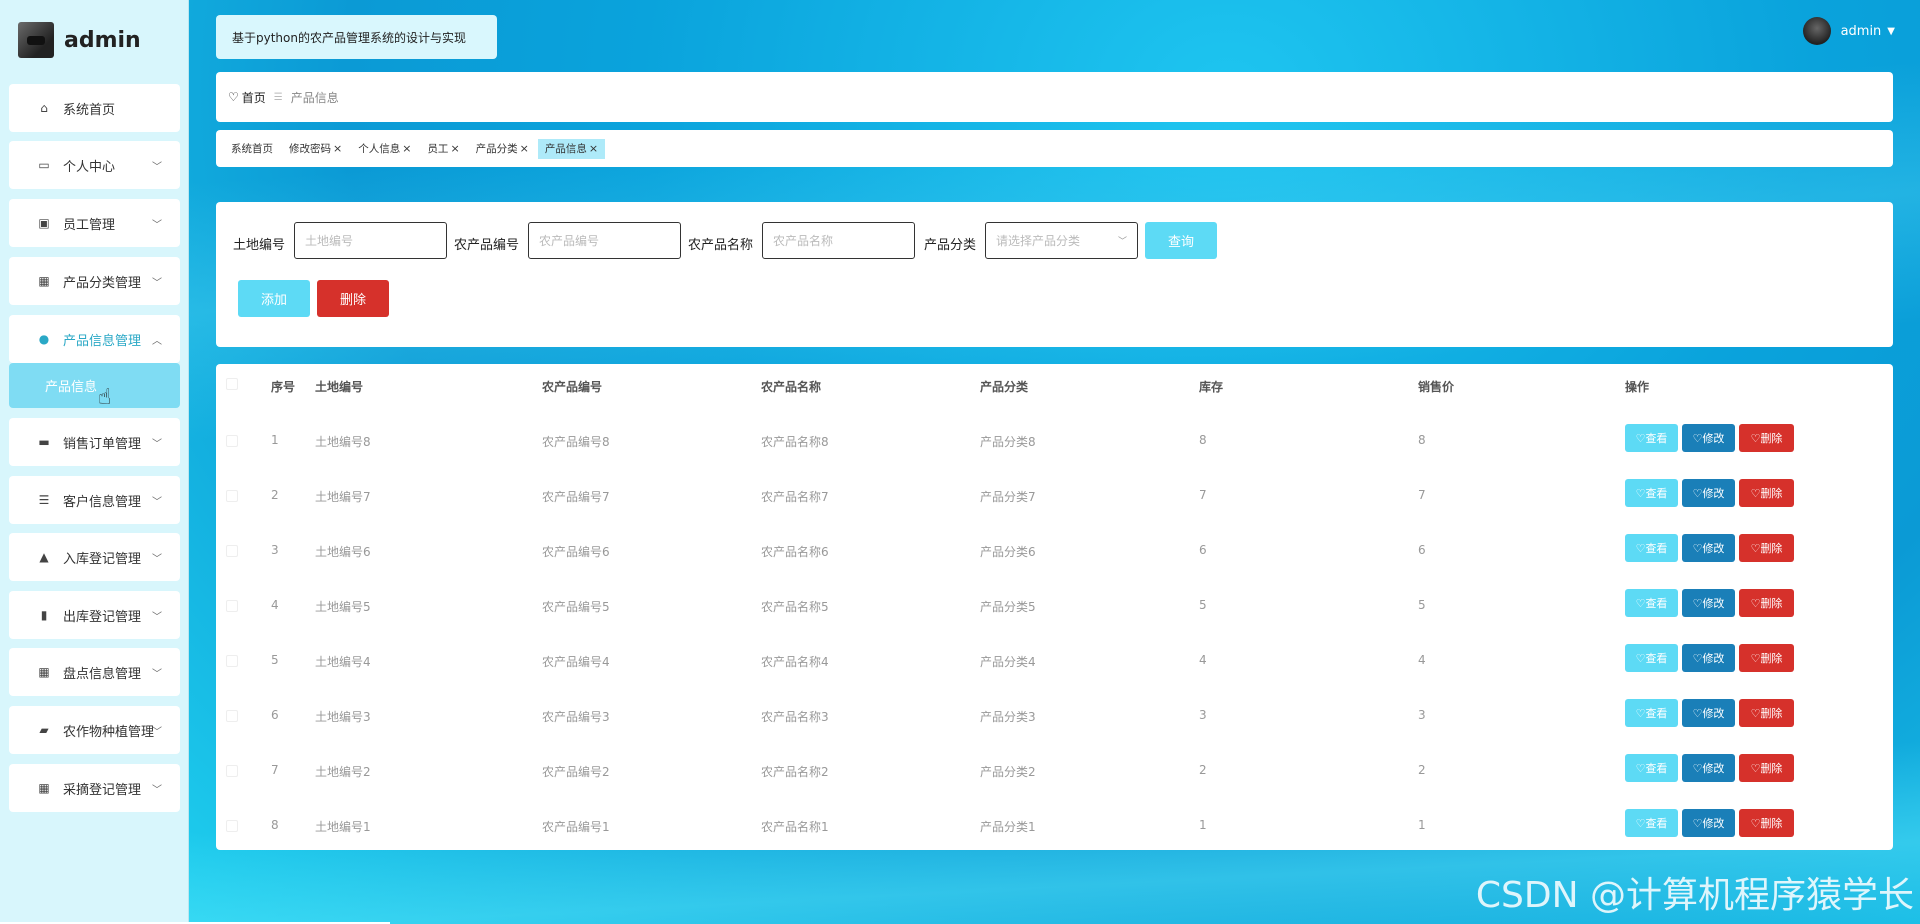 This screenshot has width=1920, height=924. I want to click on query-button: 查询, so click(1181, 240).